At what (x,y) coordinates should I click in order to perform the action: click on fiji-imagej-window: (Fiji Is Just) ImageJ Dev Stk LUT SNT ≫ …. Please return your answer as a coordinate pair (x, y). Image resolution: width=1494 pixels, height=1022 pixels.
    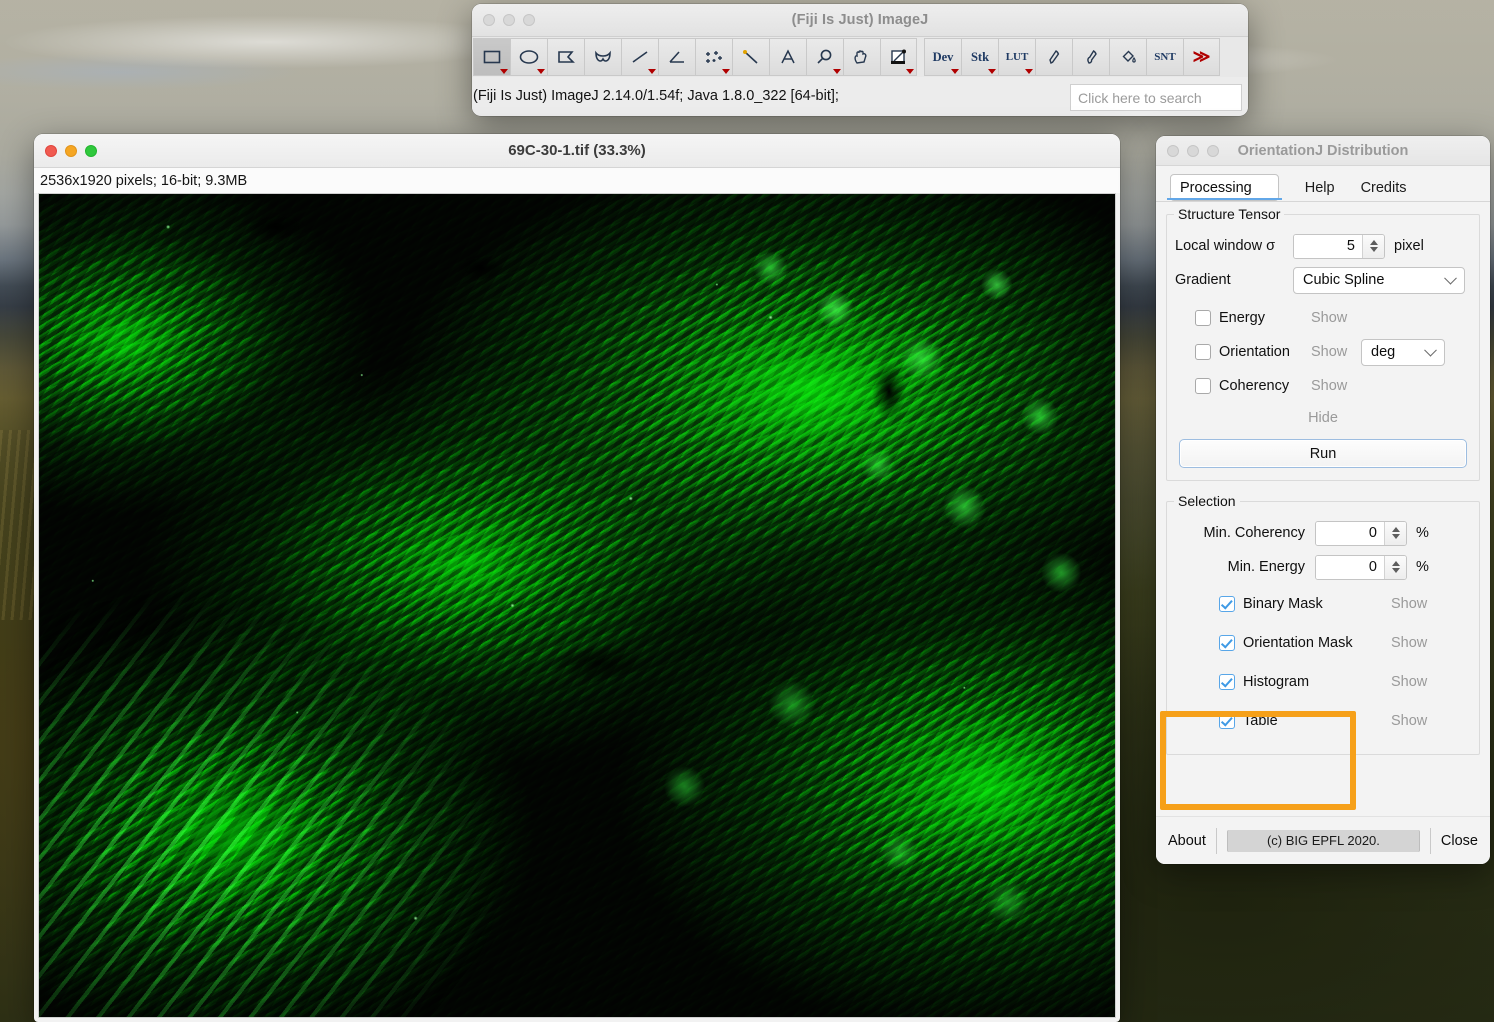
    Looking at the image, I should click on (860, 60).